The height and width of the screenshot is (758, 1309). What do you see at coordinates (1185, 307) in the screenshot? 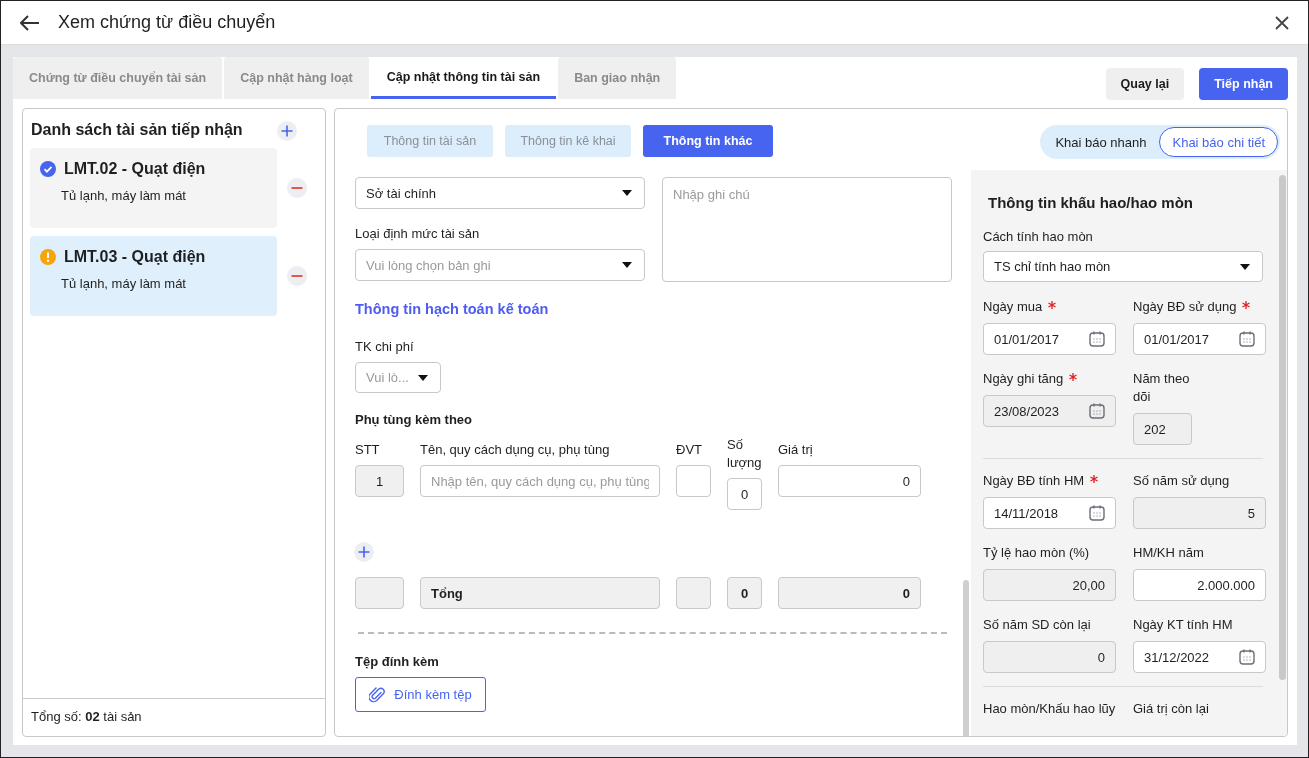
I see `field-label: Ngày BĐ sử dụng` at bounding box center [1185, 307].